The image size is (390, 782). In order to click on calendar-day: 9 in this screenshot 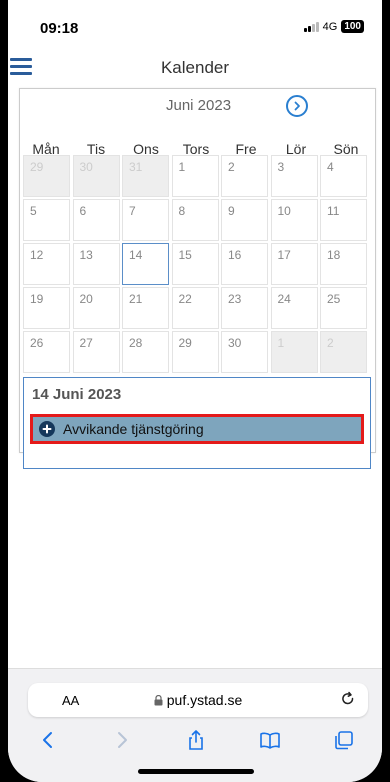, I will do `click(244, 220)`.